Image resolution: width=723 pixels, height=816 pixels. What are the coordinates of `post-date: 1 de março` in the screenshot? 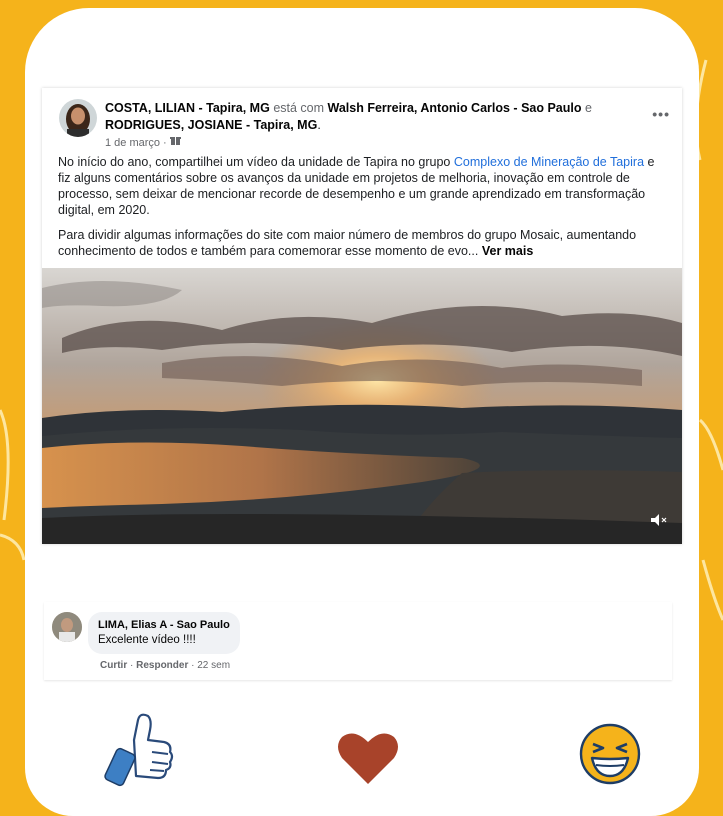 It's located at (132, 143).